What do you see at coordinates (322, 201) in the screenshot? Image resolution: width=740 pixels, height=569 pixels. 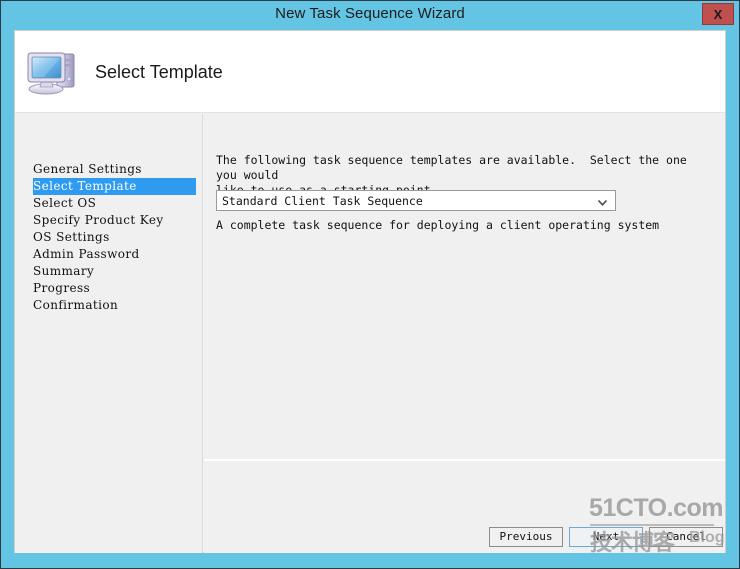 I see `template-select-value: Standard Client Task Sequence` at bounding box center [322, 201].